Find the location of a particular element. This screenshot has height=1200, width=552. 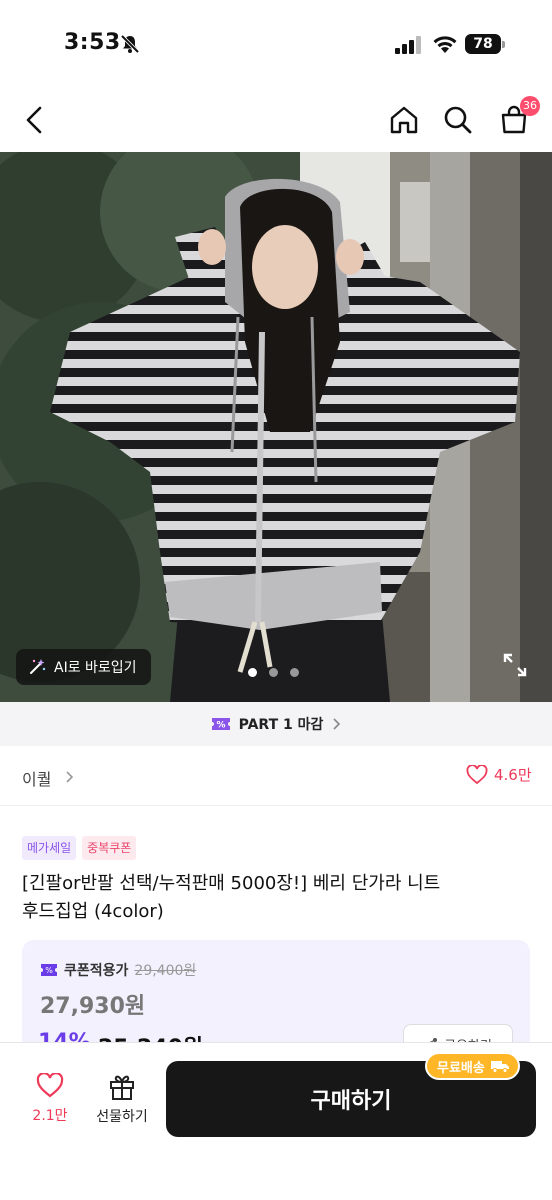

seller-name-link: 이퀄 is located at coordinates (36, 778).